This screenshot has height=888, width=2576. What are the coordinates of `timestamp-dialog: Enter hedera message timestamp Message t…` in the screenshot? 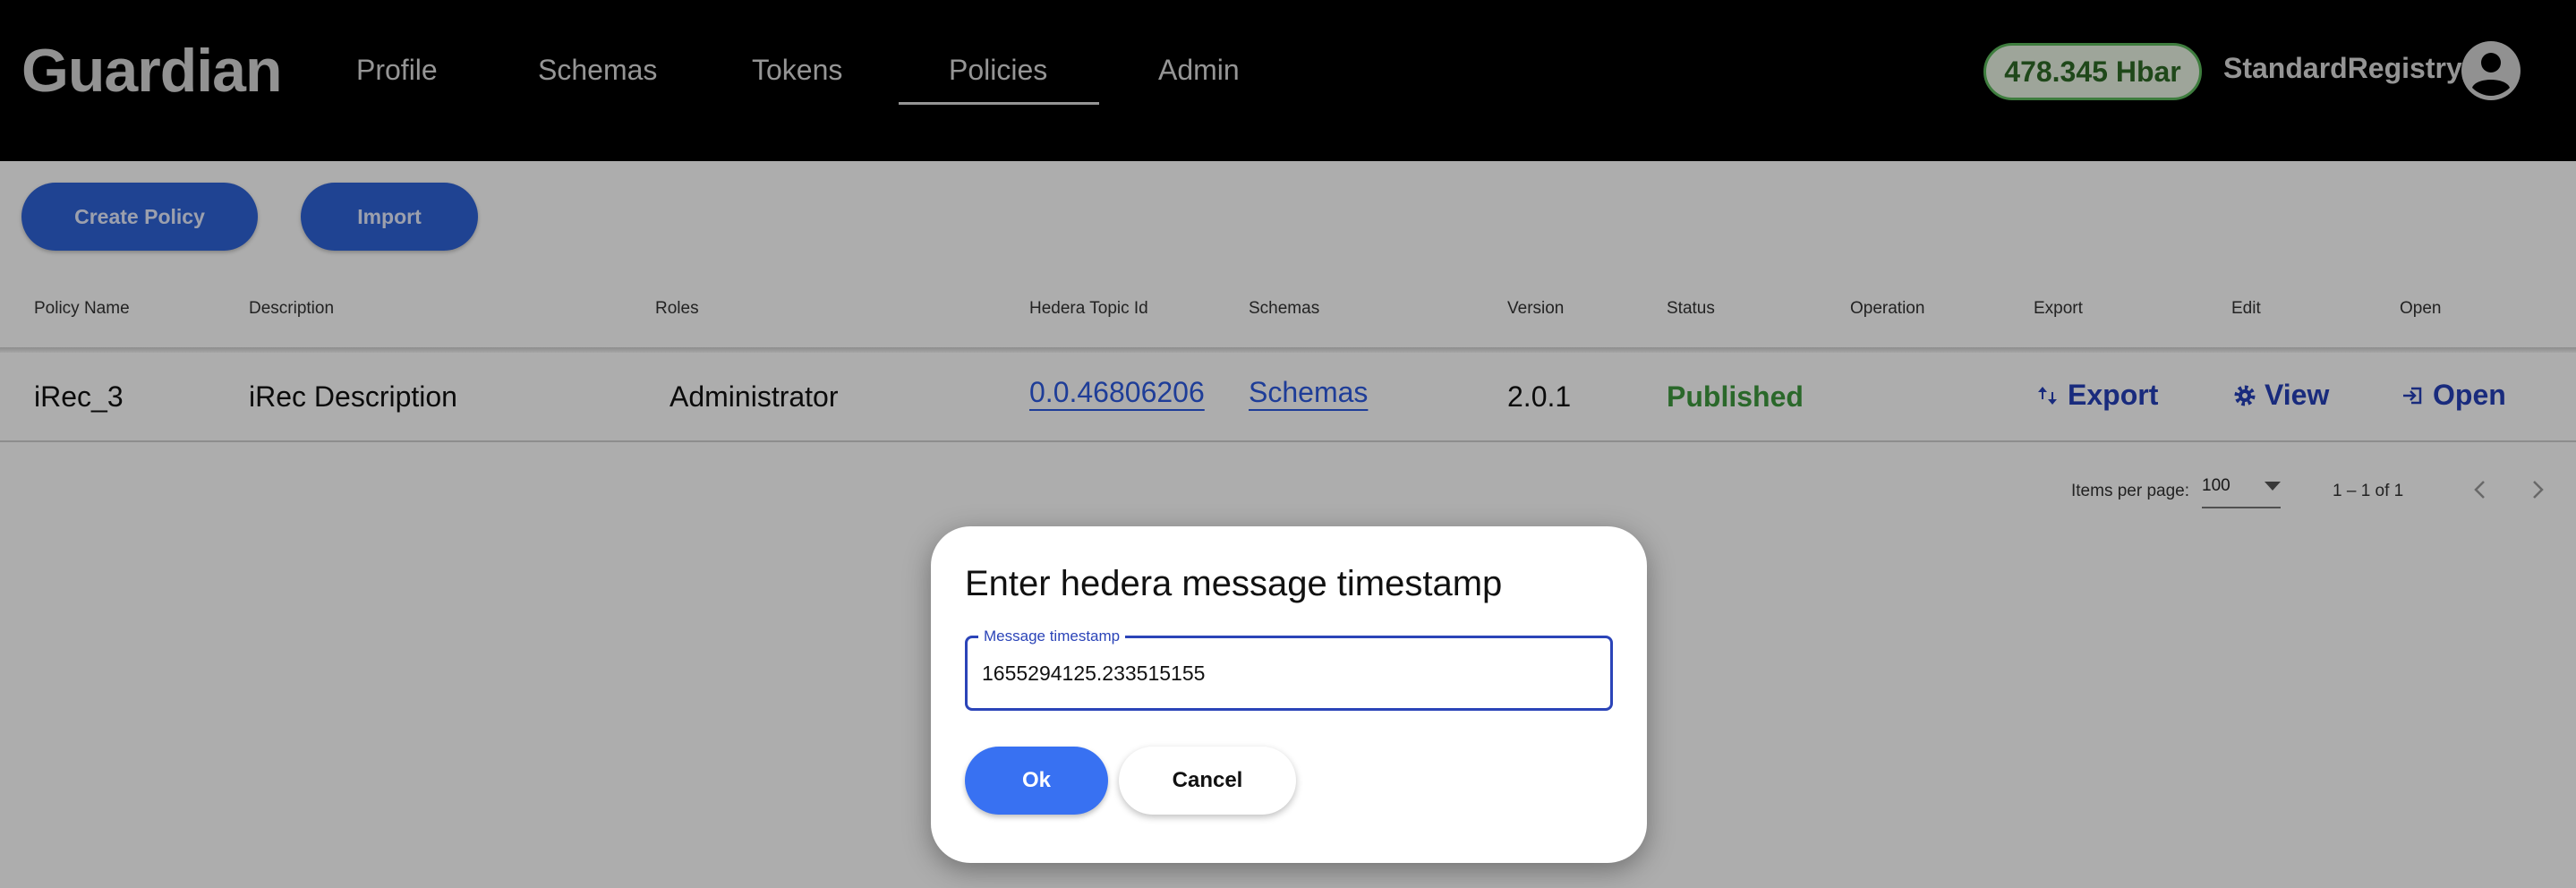 It's located at (1289, 694).